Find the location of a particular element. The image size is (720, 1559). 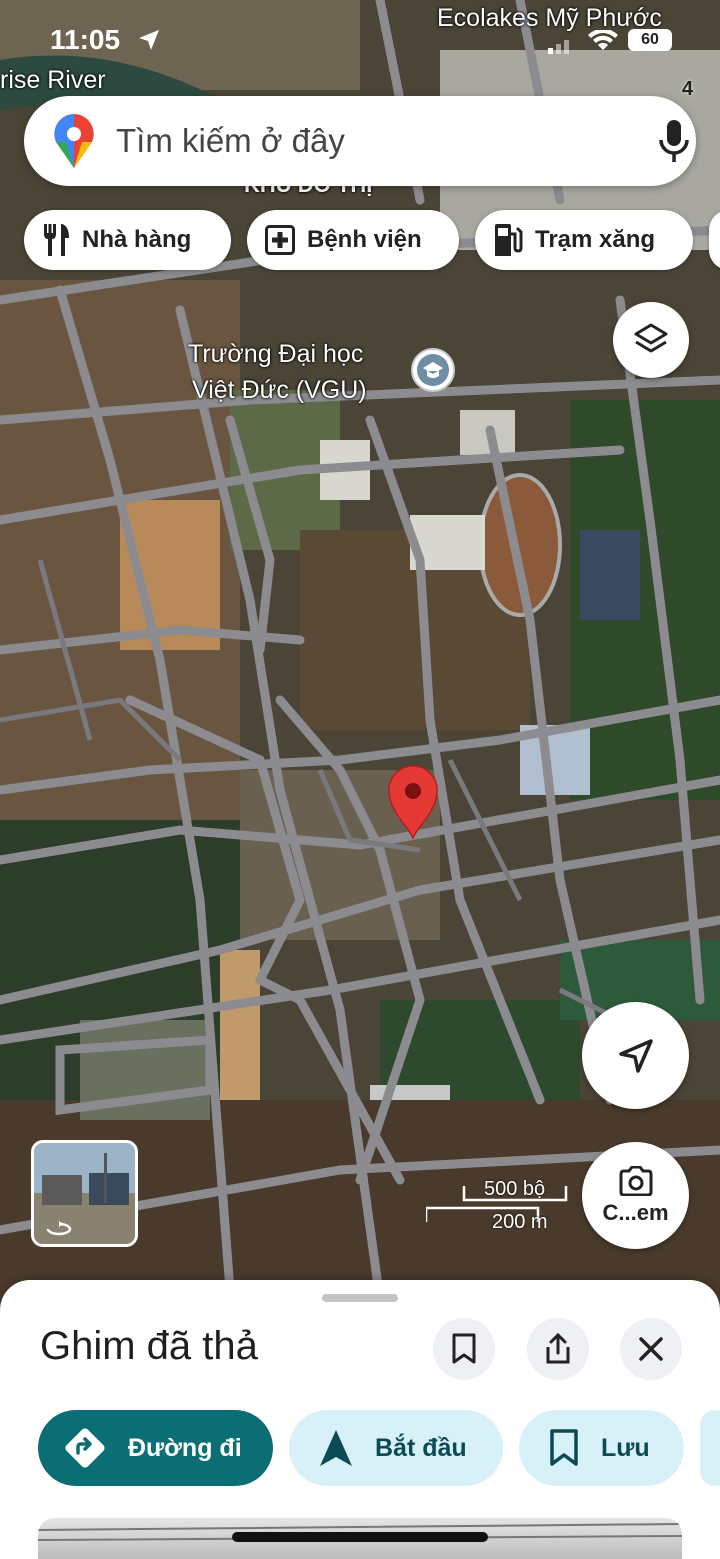

chip-gas-stations: Trạm xăng is located at coordinates (584, 240).